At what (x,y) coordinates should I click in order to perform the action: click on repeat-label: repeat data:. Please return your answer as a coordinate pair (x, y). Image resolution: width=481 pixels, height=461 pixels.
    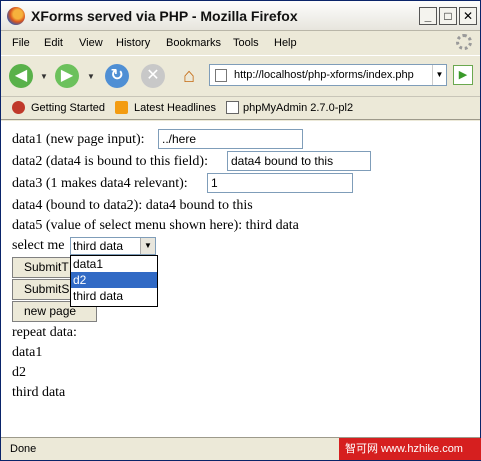
    Looking at the image, I should click on (44, 332).